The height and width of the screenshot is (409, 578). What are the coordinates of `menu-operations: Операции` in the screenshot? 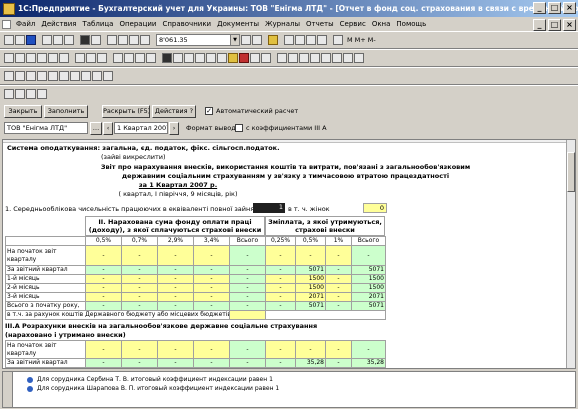 It's located at (137, 24).